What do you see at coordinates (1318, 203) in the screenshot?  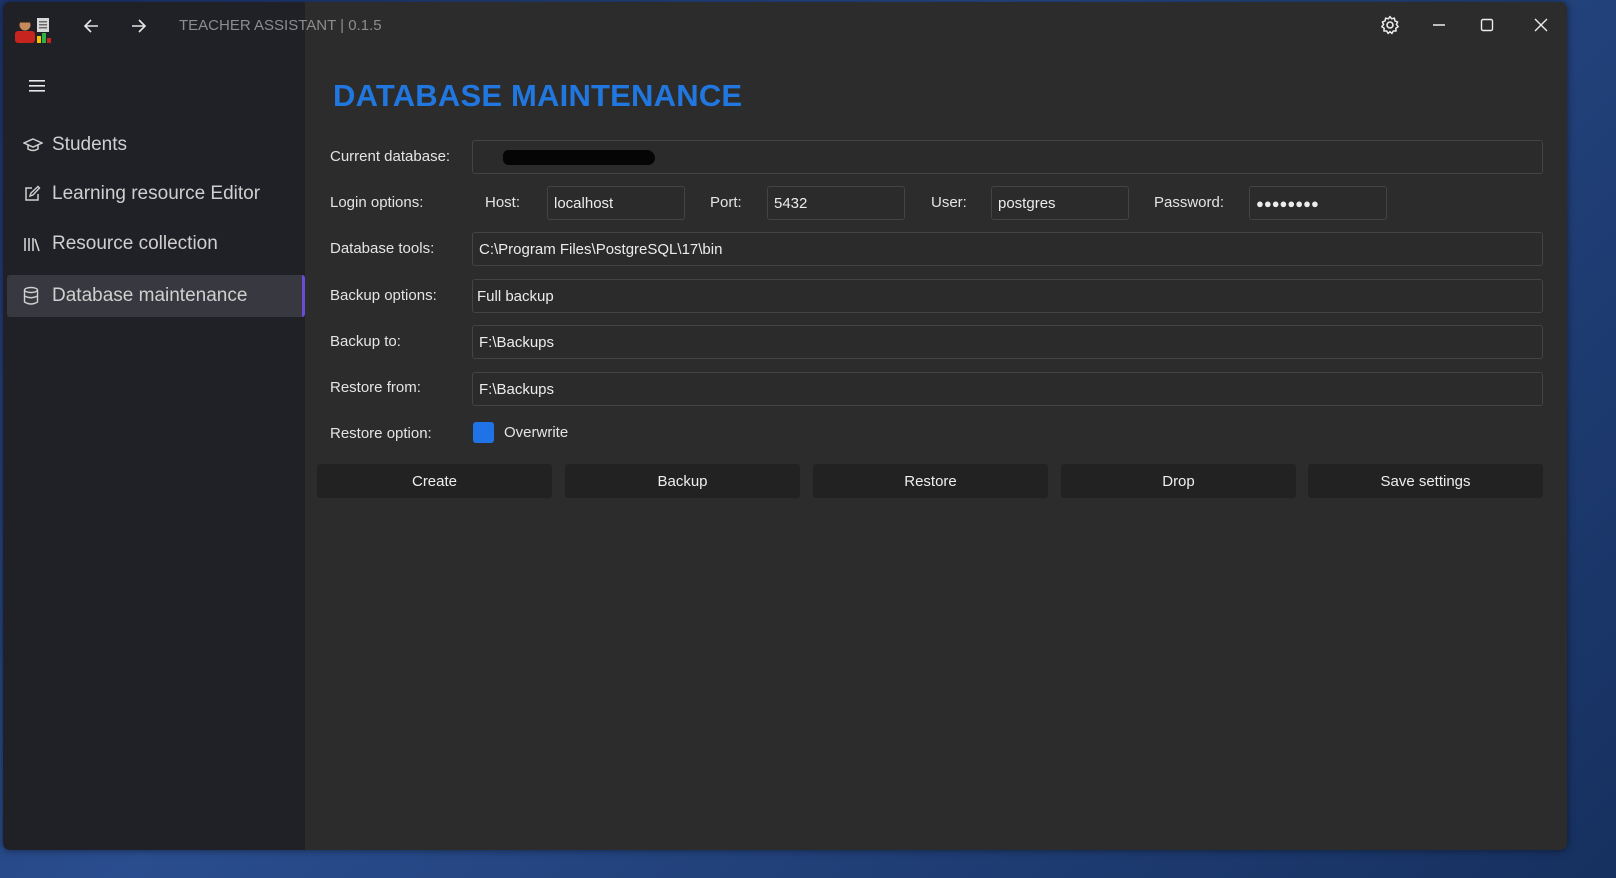 I see `password-input: ●●●●●●●●` at bounding box center [1318, 203].